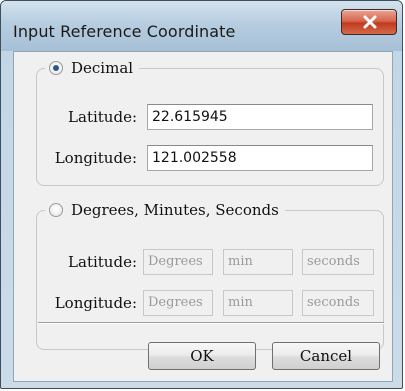 This screenshot has height=391, width=405. I want to click on dms-longitude-minutes-input: min, so click(258, 303).